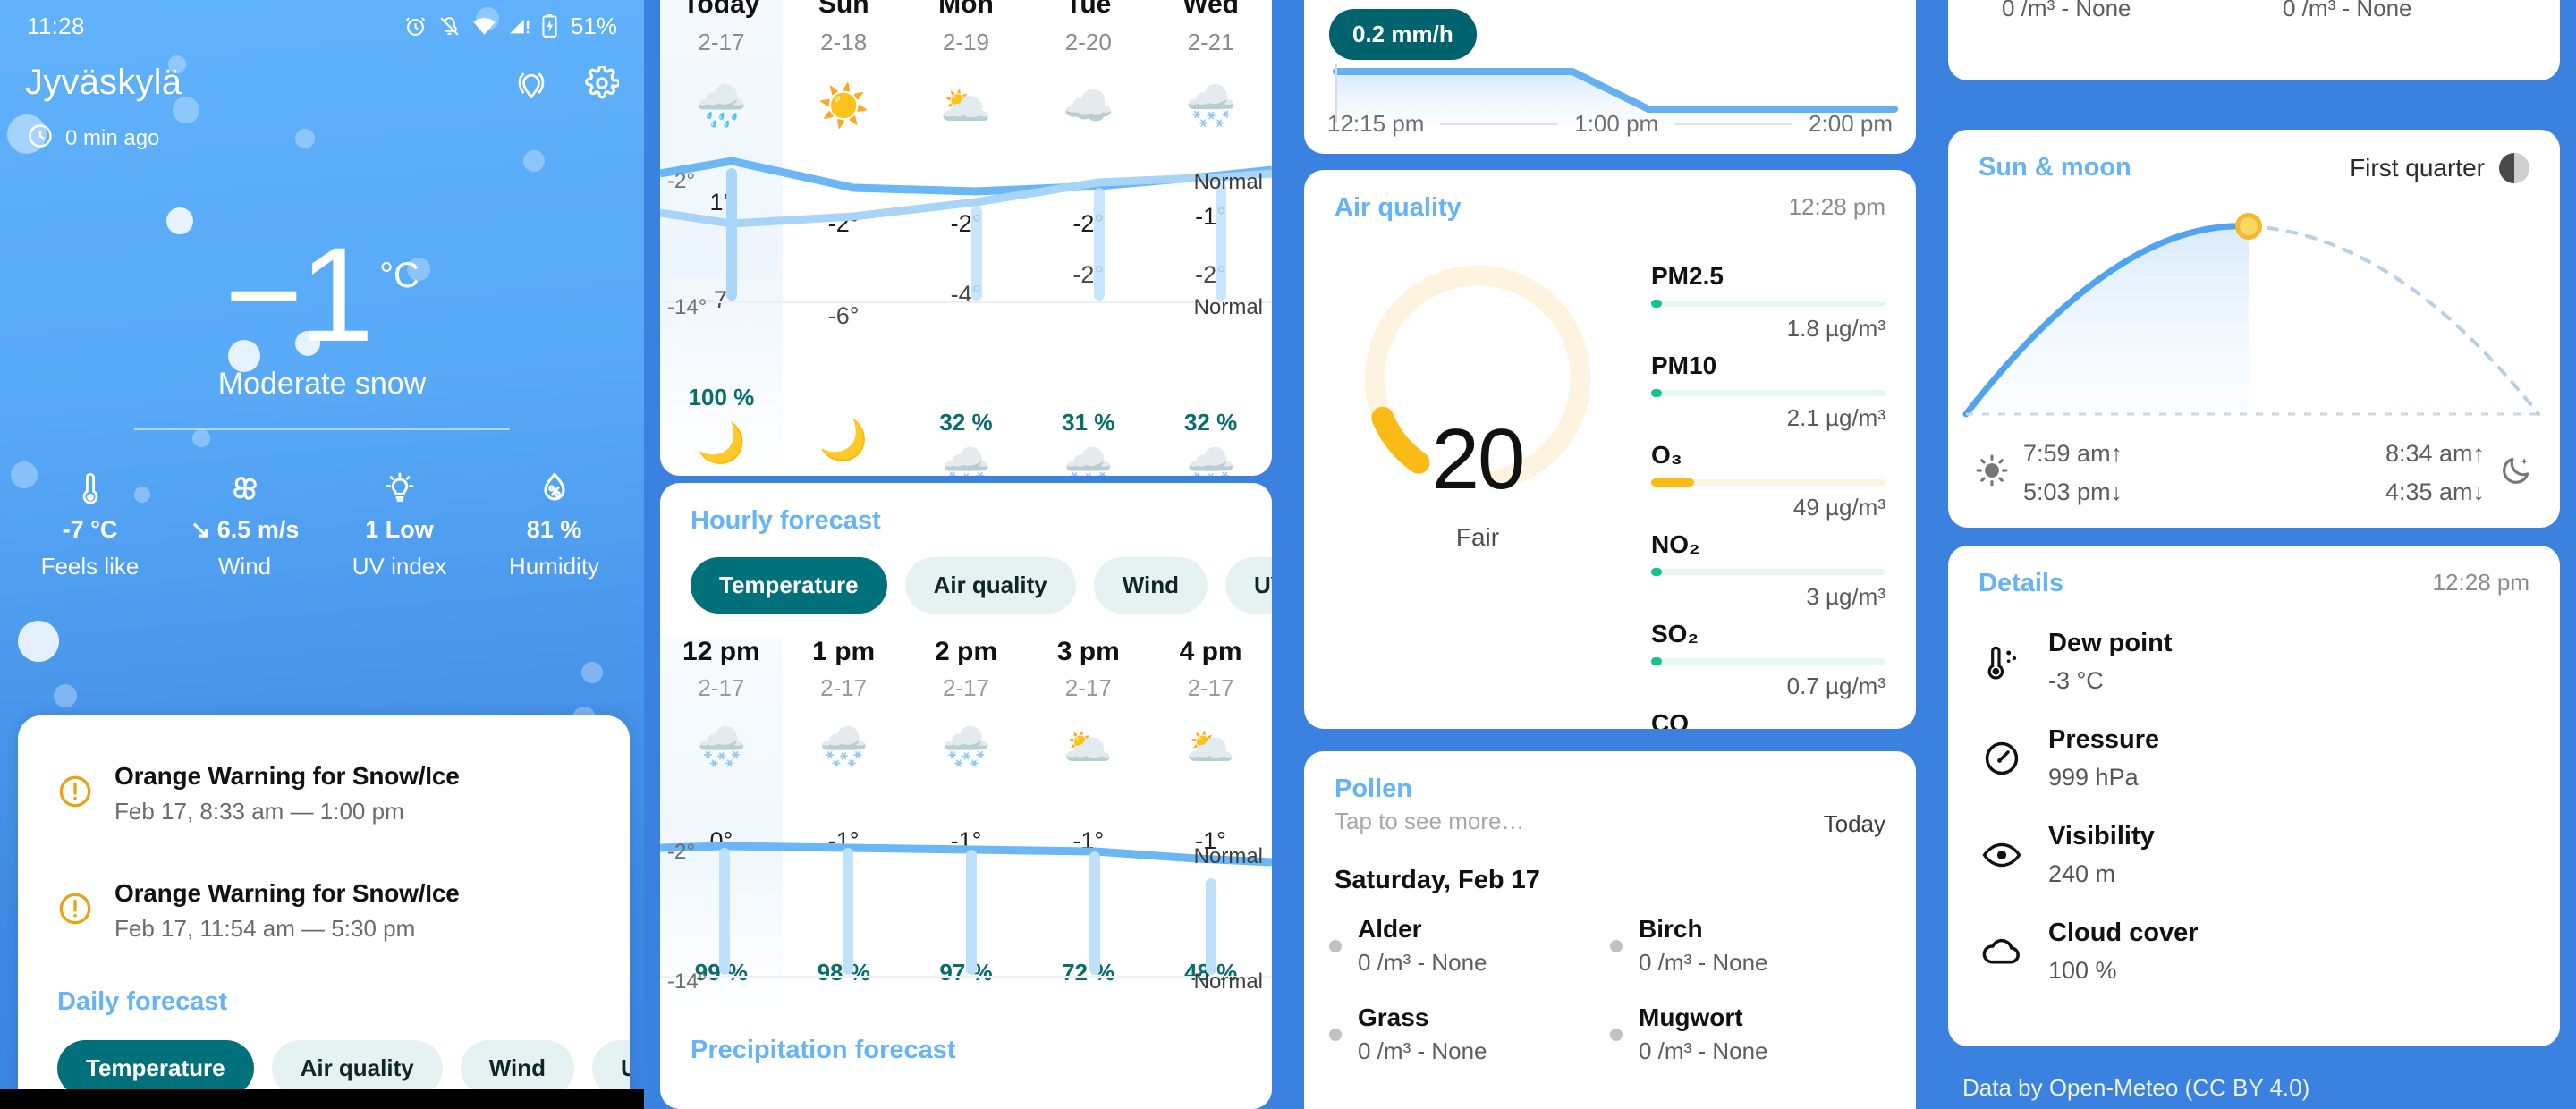 The width and height of the screenshot is (2576, 1109). What do you see at coordinates (1376, 124) in the screenshot?
I see `axis-tick: 12:15 pm` at bounding box center [1376, 124].